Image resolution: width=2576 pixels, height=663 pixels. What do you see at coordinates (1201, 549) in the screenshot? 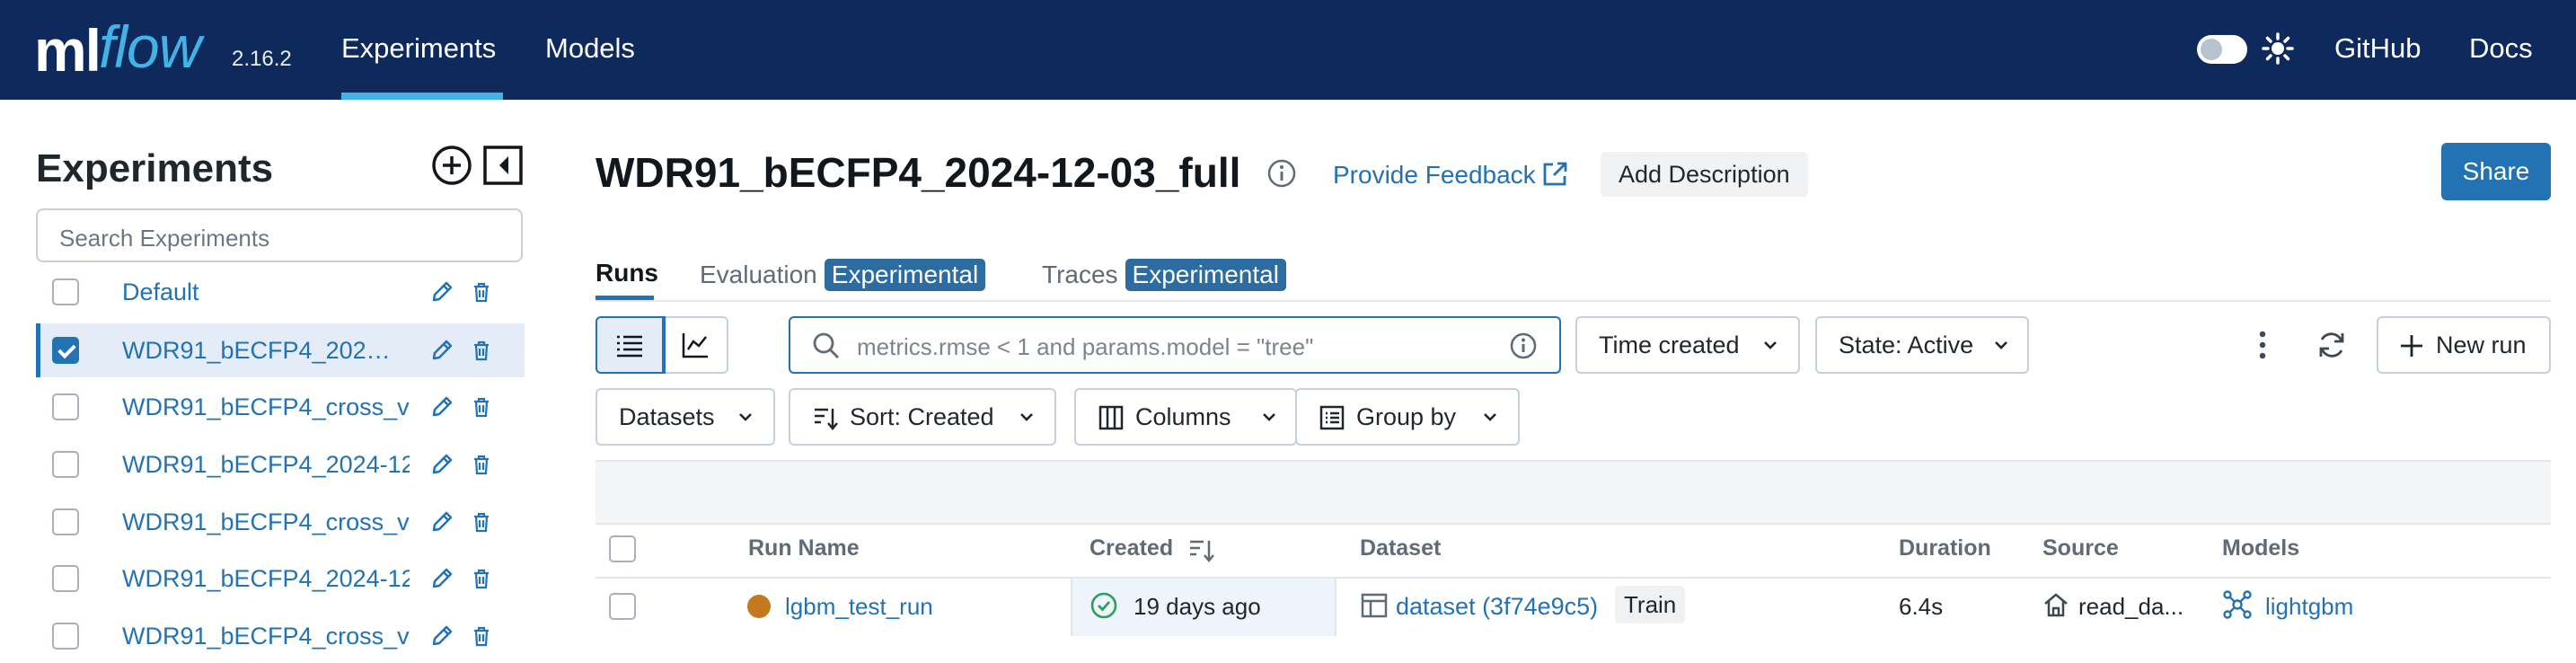
I see `sort-descending-icon` at bounding box center [1201, 549].